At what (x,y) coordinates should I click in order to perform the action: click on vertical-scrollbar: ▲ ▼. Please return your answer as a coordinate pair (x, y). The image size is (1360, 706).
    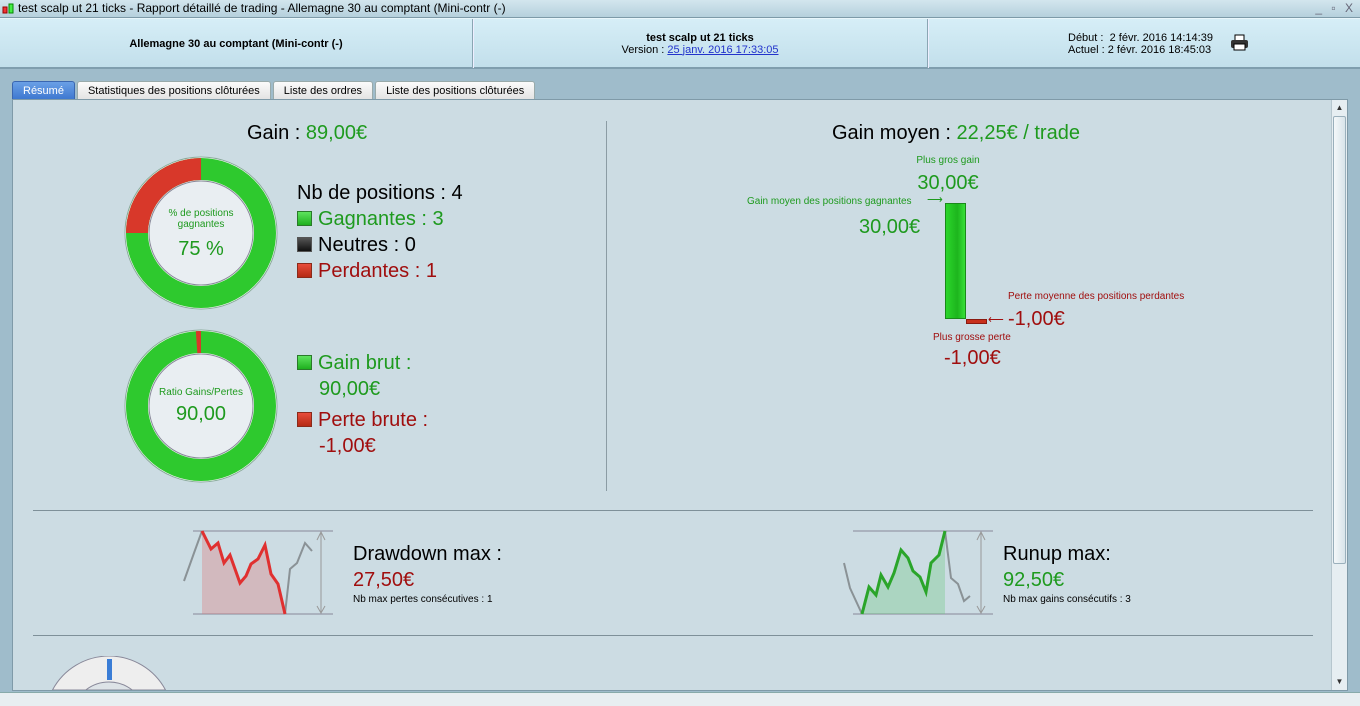
    Looking at the image, I should click on (1339, 395).